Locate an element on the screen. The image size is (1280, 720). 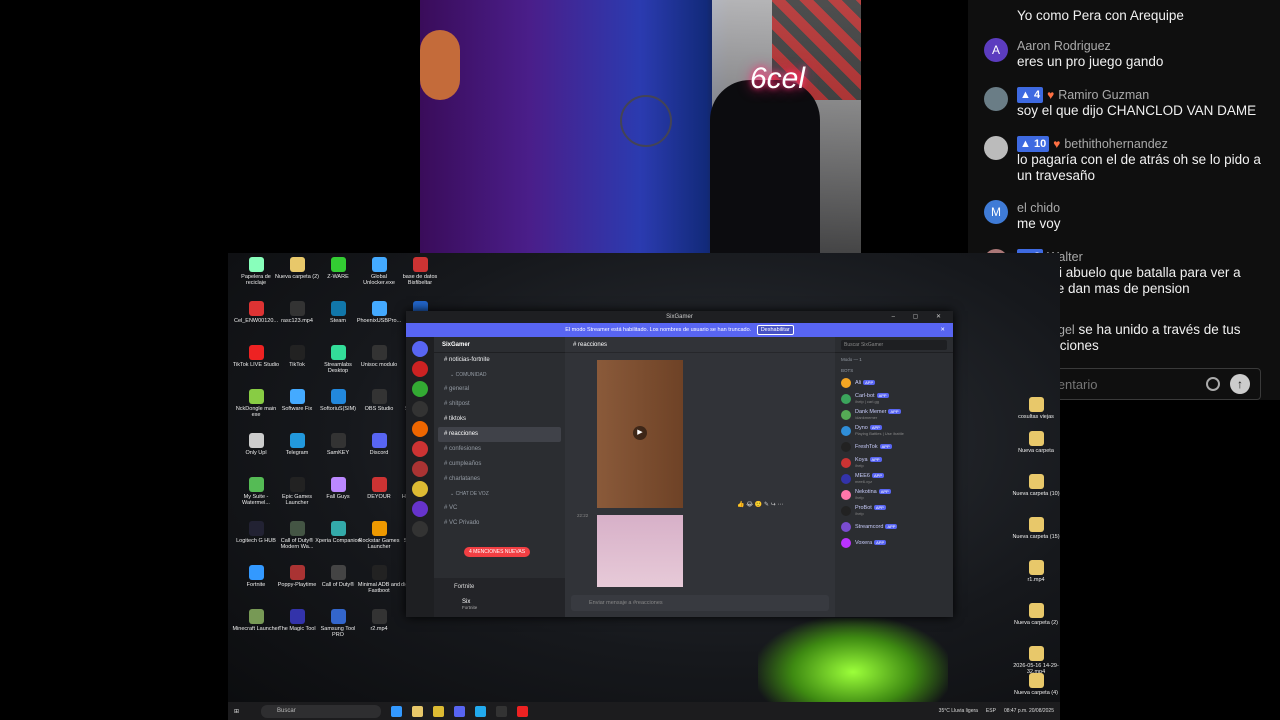
obs-icon is located at coordinates (502, 711).